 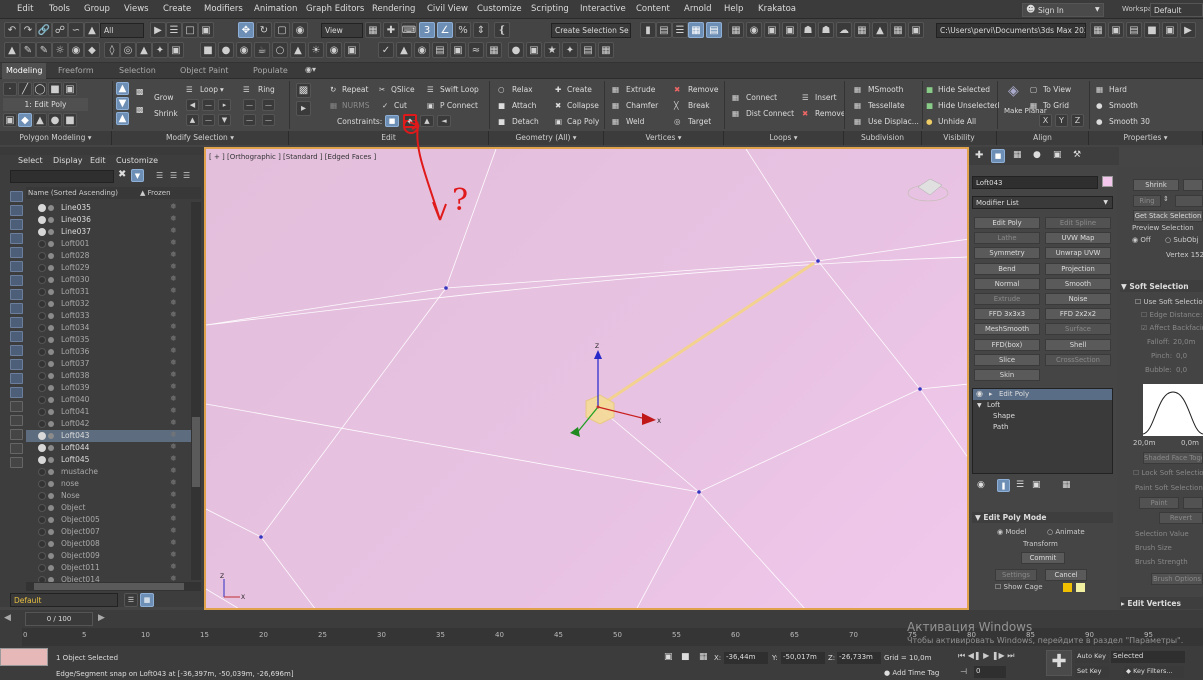 What do you see at coordinates (163, 97) in the screenshot?
I see `grow-button: Grow` at bounding box center [163, 97].